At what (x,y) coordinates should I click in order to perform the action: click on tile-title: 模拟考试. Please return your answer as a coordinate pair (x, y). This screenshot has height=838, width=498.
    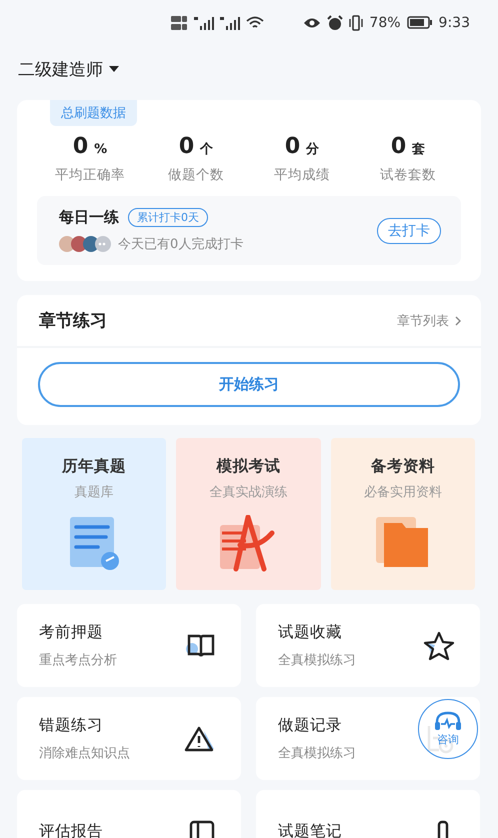
    Looking at the image, I should click on (248, 466).